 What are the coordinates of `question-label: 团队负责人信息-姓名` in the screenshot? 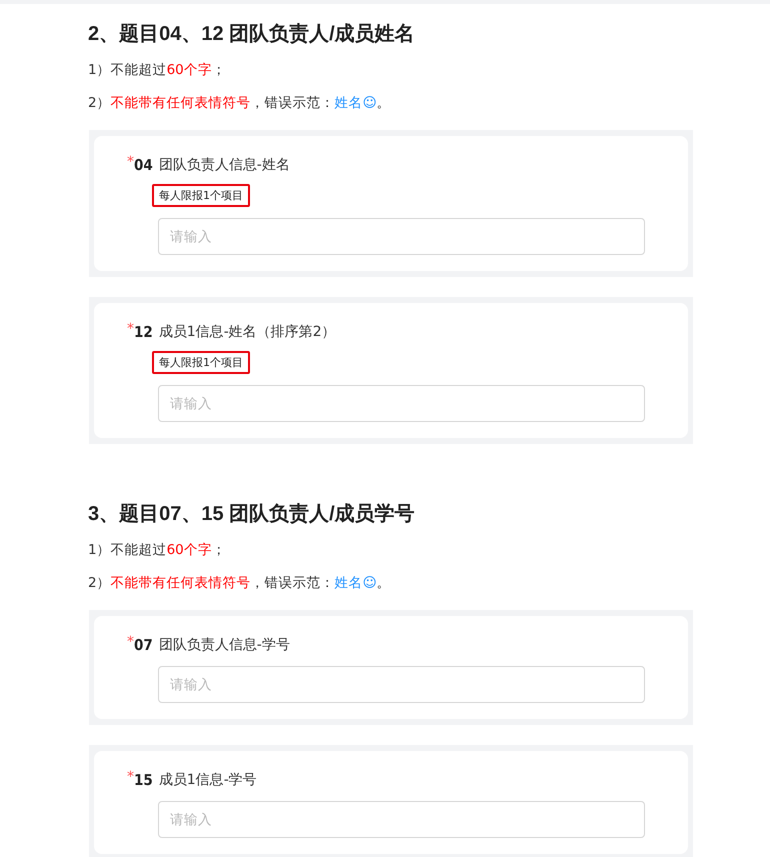 It's located at (224, 165).